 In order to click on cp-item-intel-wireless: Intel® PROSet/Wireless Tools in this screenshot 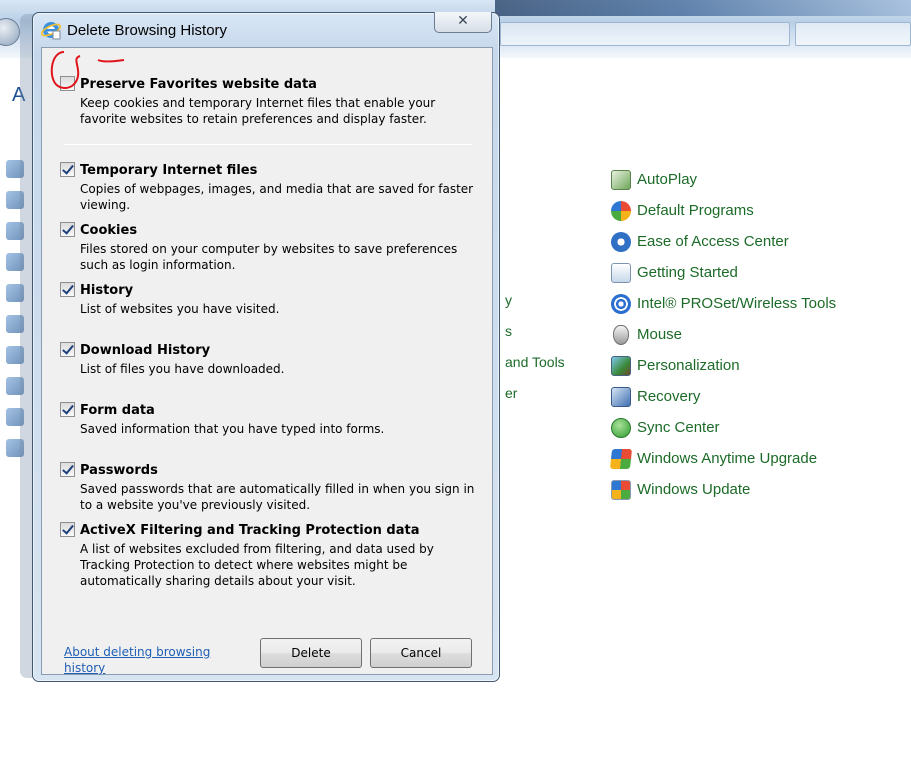, I will do `click(723, 303)`.